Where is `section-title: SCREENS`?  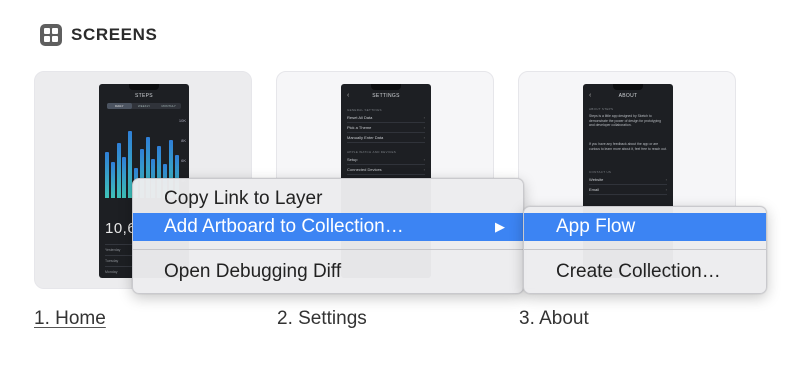
section-title: SCREENS is located at coordinates (114, 34).